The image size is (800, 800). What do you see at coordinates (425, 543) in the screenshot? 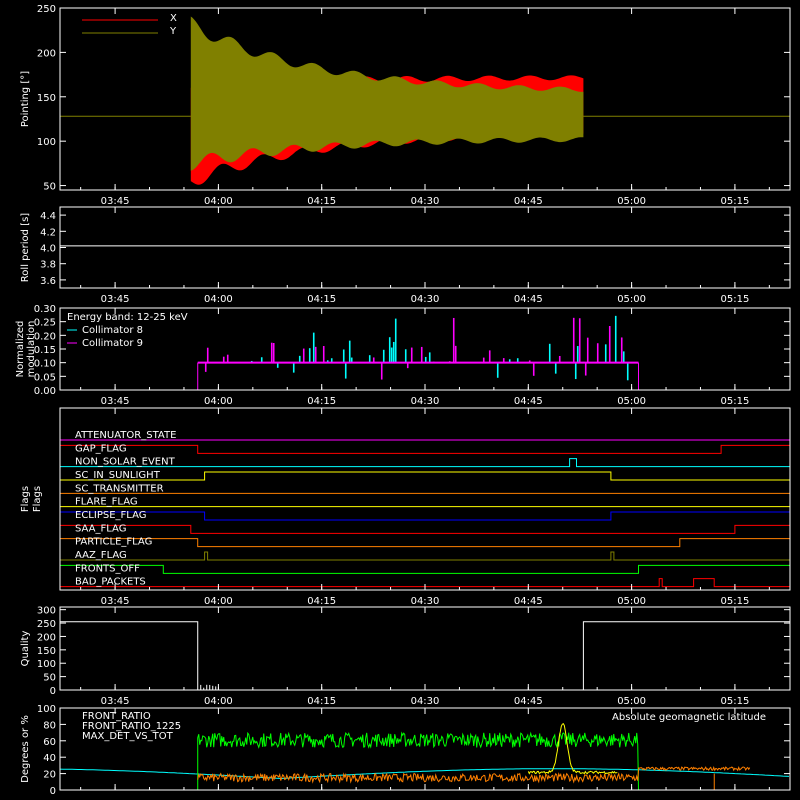
I see `flag-line-particle-flag` at bounding box center [425, 543].